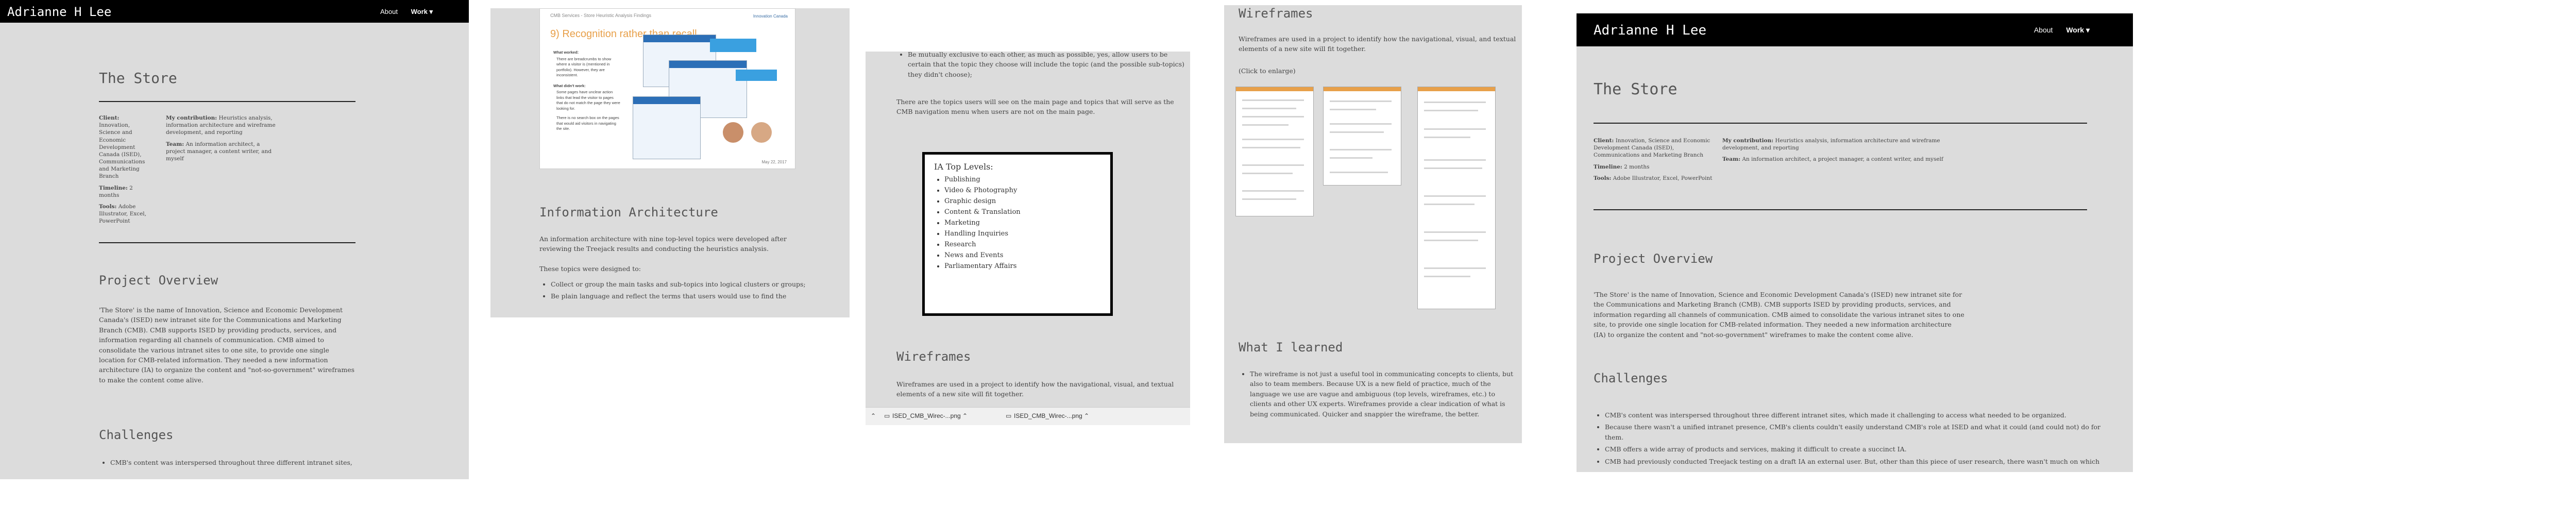  Describe the element at coordinates (1022, 212) in the screenshot. I see `top-level-item: Content & Translation` at that location.